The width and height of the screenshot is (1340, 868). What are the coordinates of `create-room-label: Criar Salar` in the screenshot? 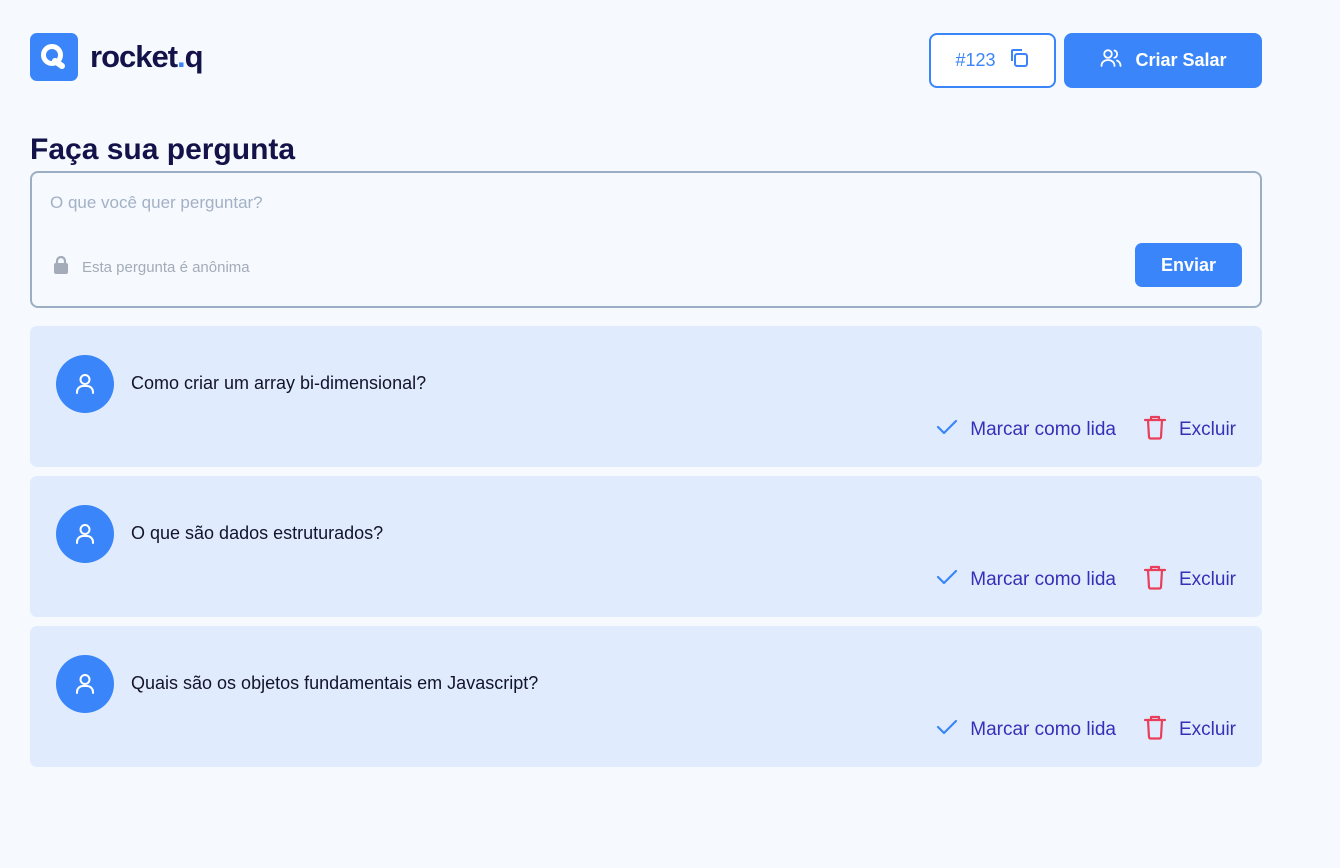 It's located at (1181, 60).